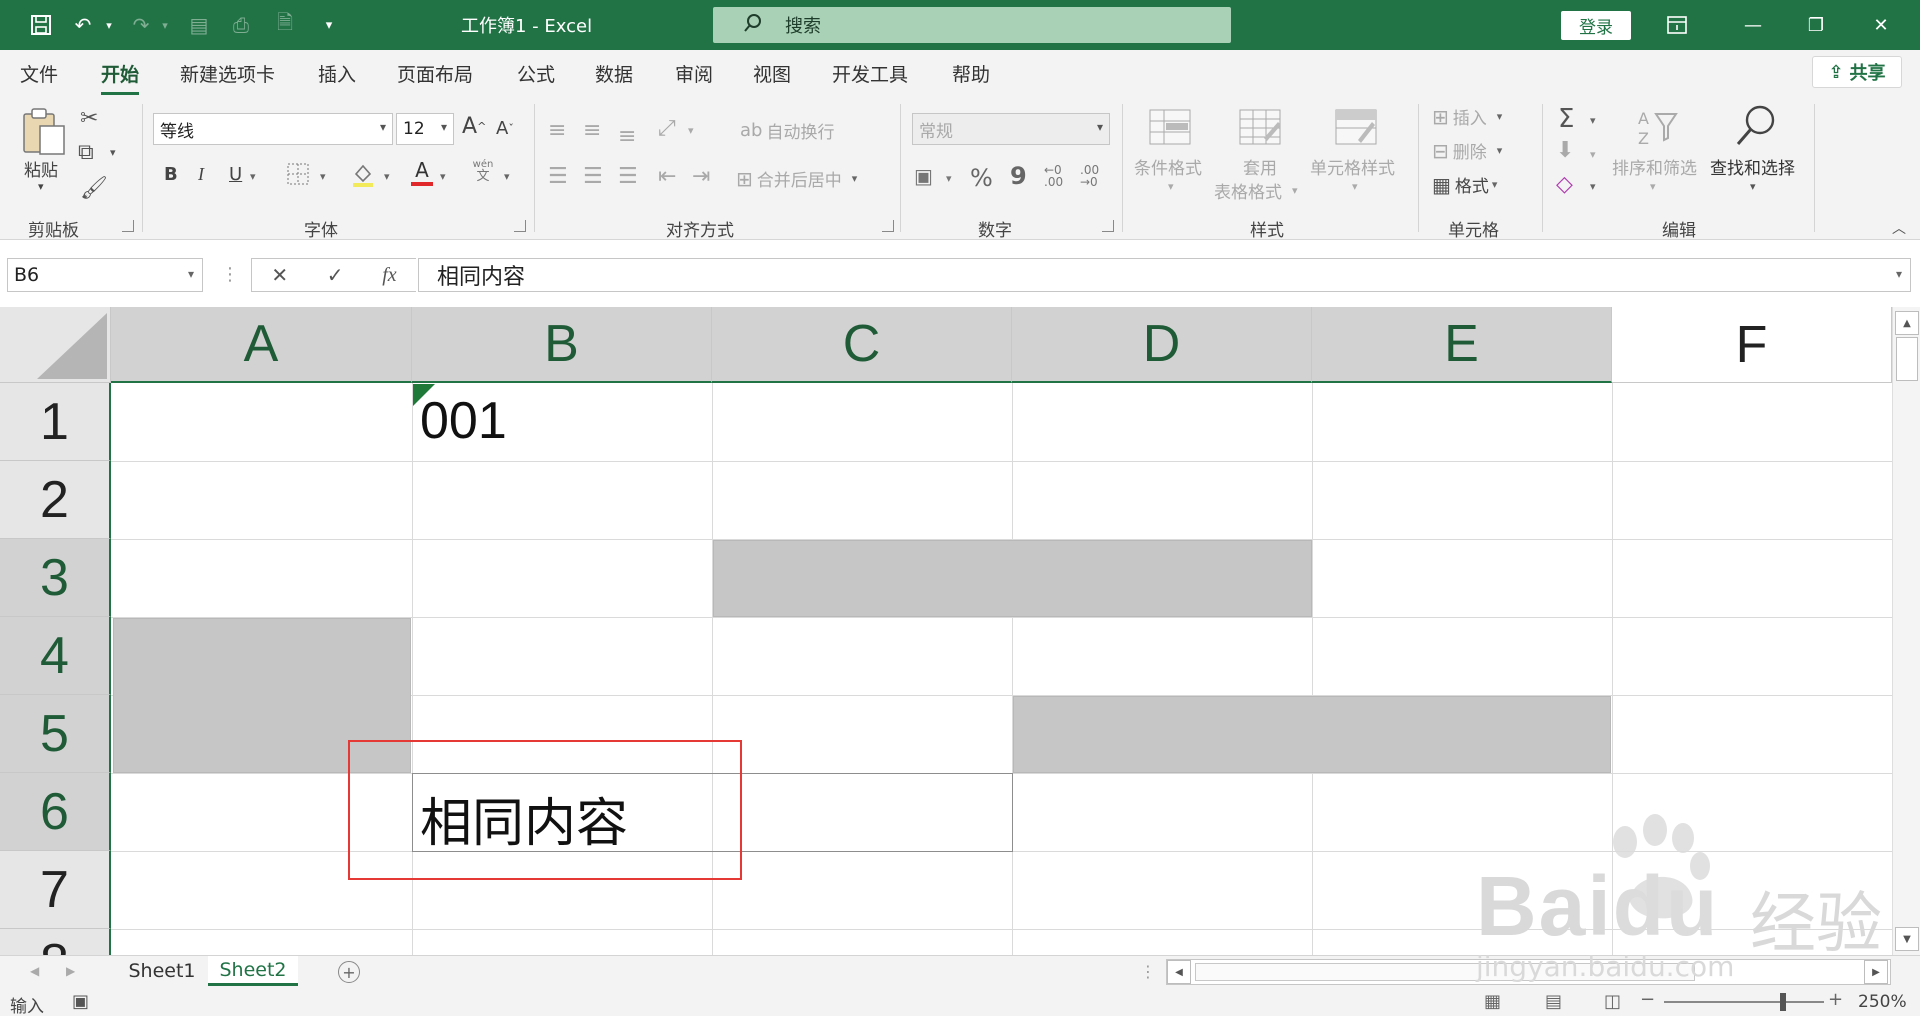  What do you see at coordinates (55, 942) in the screenshot?
I see `row-header-8: 8` at bounding box center [55, 942].